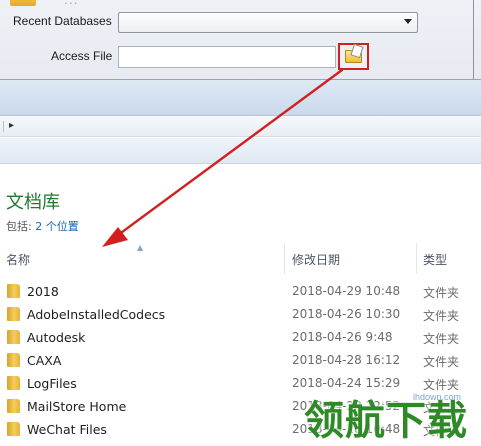 The height and width of the screenshot is (446, 481). I want to click on list-item: Autodesk 2018-04-26 9:48 文件夹, so click(240, 337).